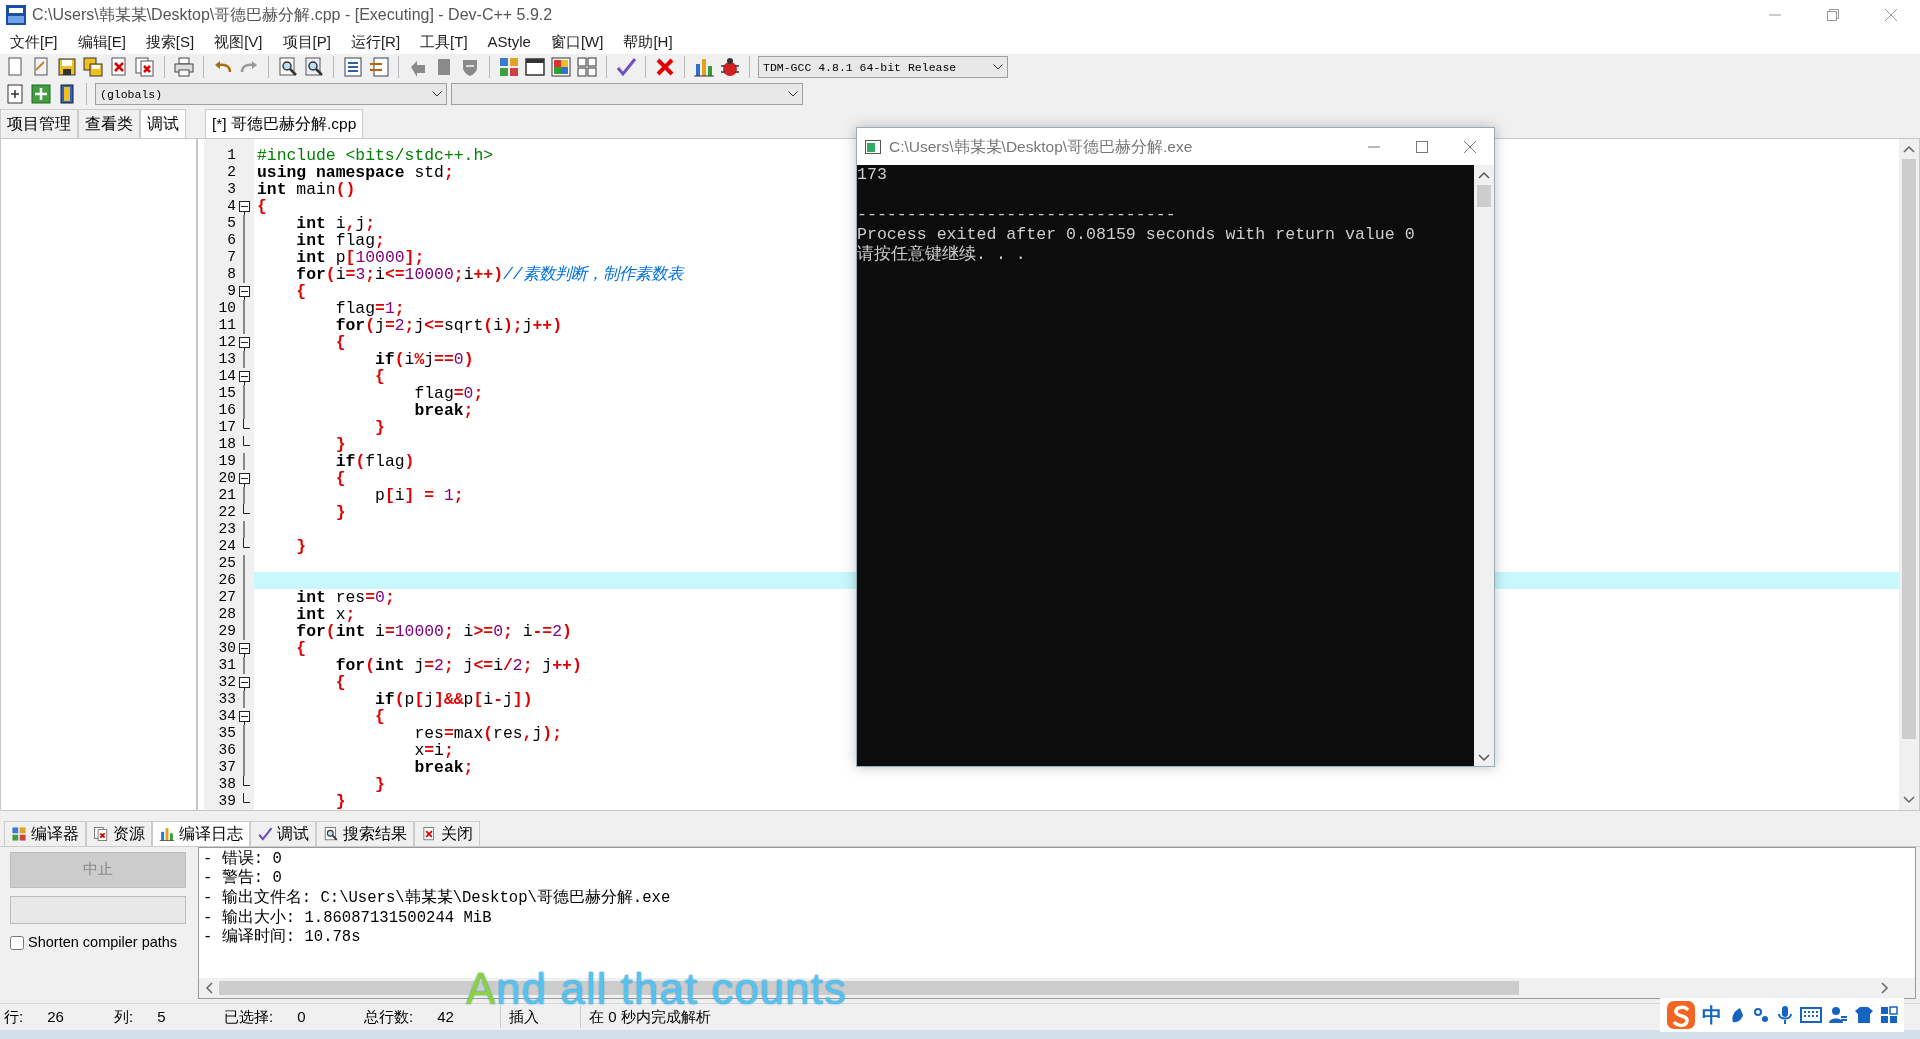 This screenshot has height=1039, width=1920. I want to click on outdent-icon, so click(379, 67).